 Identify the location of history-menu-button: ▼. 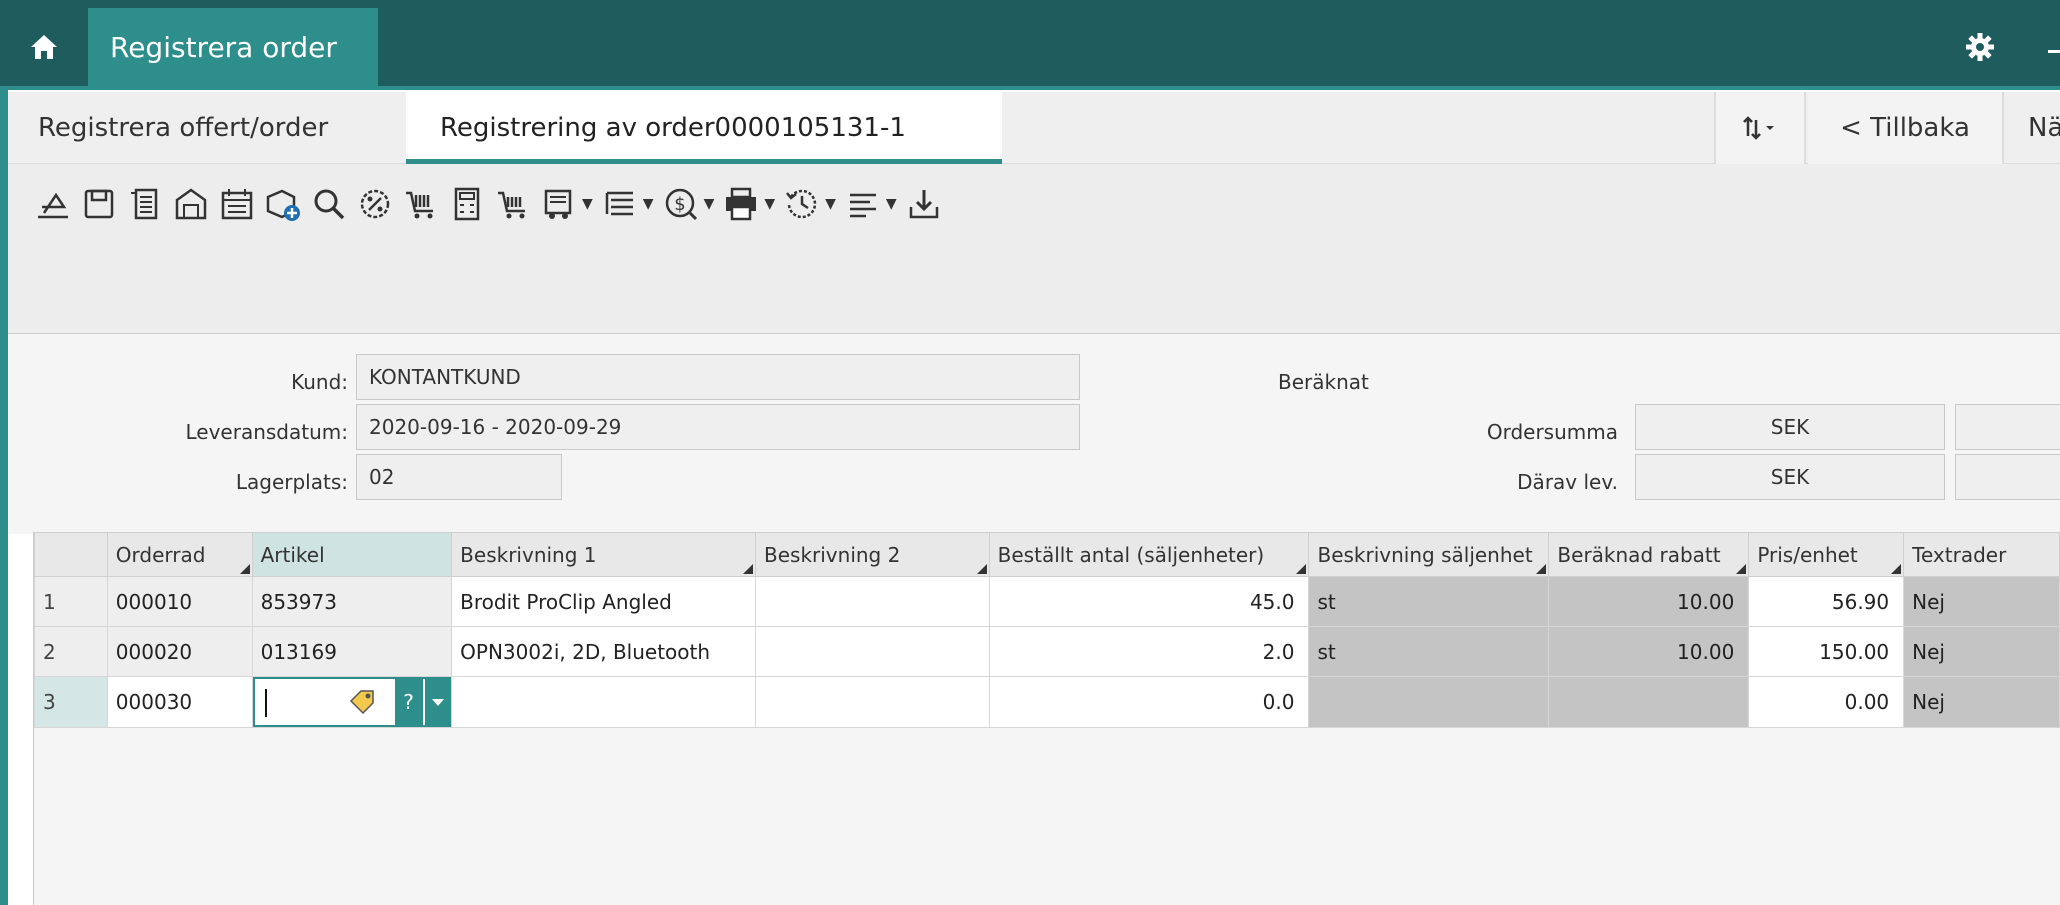
(809, 204).